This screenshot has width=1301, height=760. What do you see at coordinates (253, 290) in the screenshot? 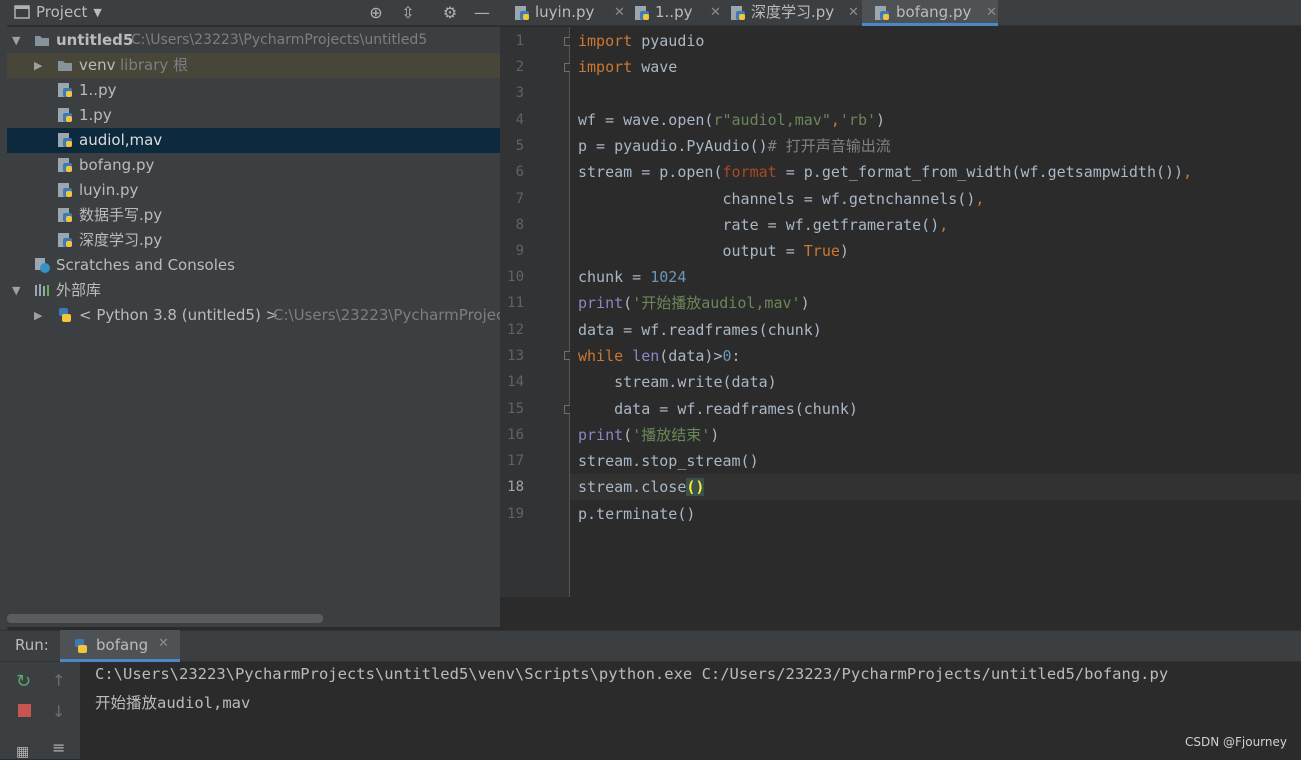
I see `tree-item-external-libs: ▼ 外部库` at bounding box center [253, 290].